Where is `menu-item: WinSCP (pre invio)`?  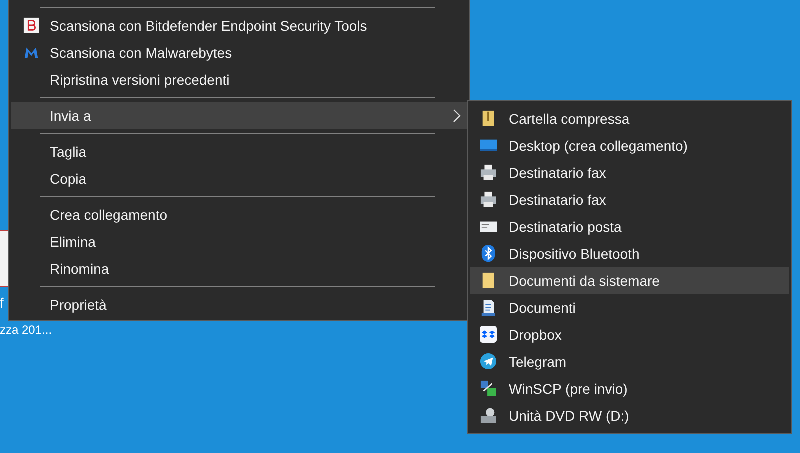
menu-item: WinSCP (pre invio) is located at coordinates (629, 388).